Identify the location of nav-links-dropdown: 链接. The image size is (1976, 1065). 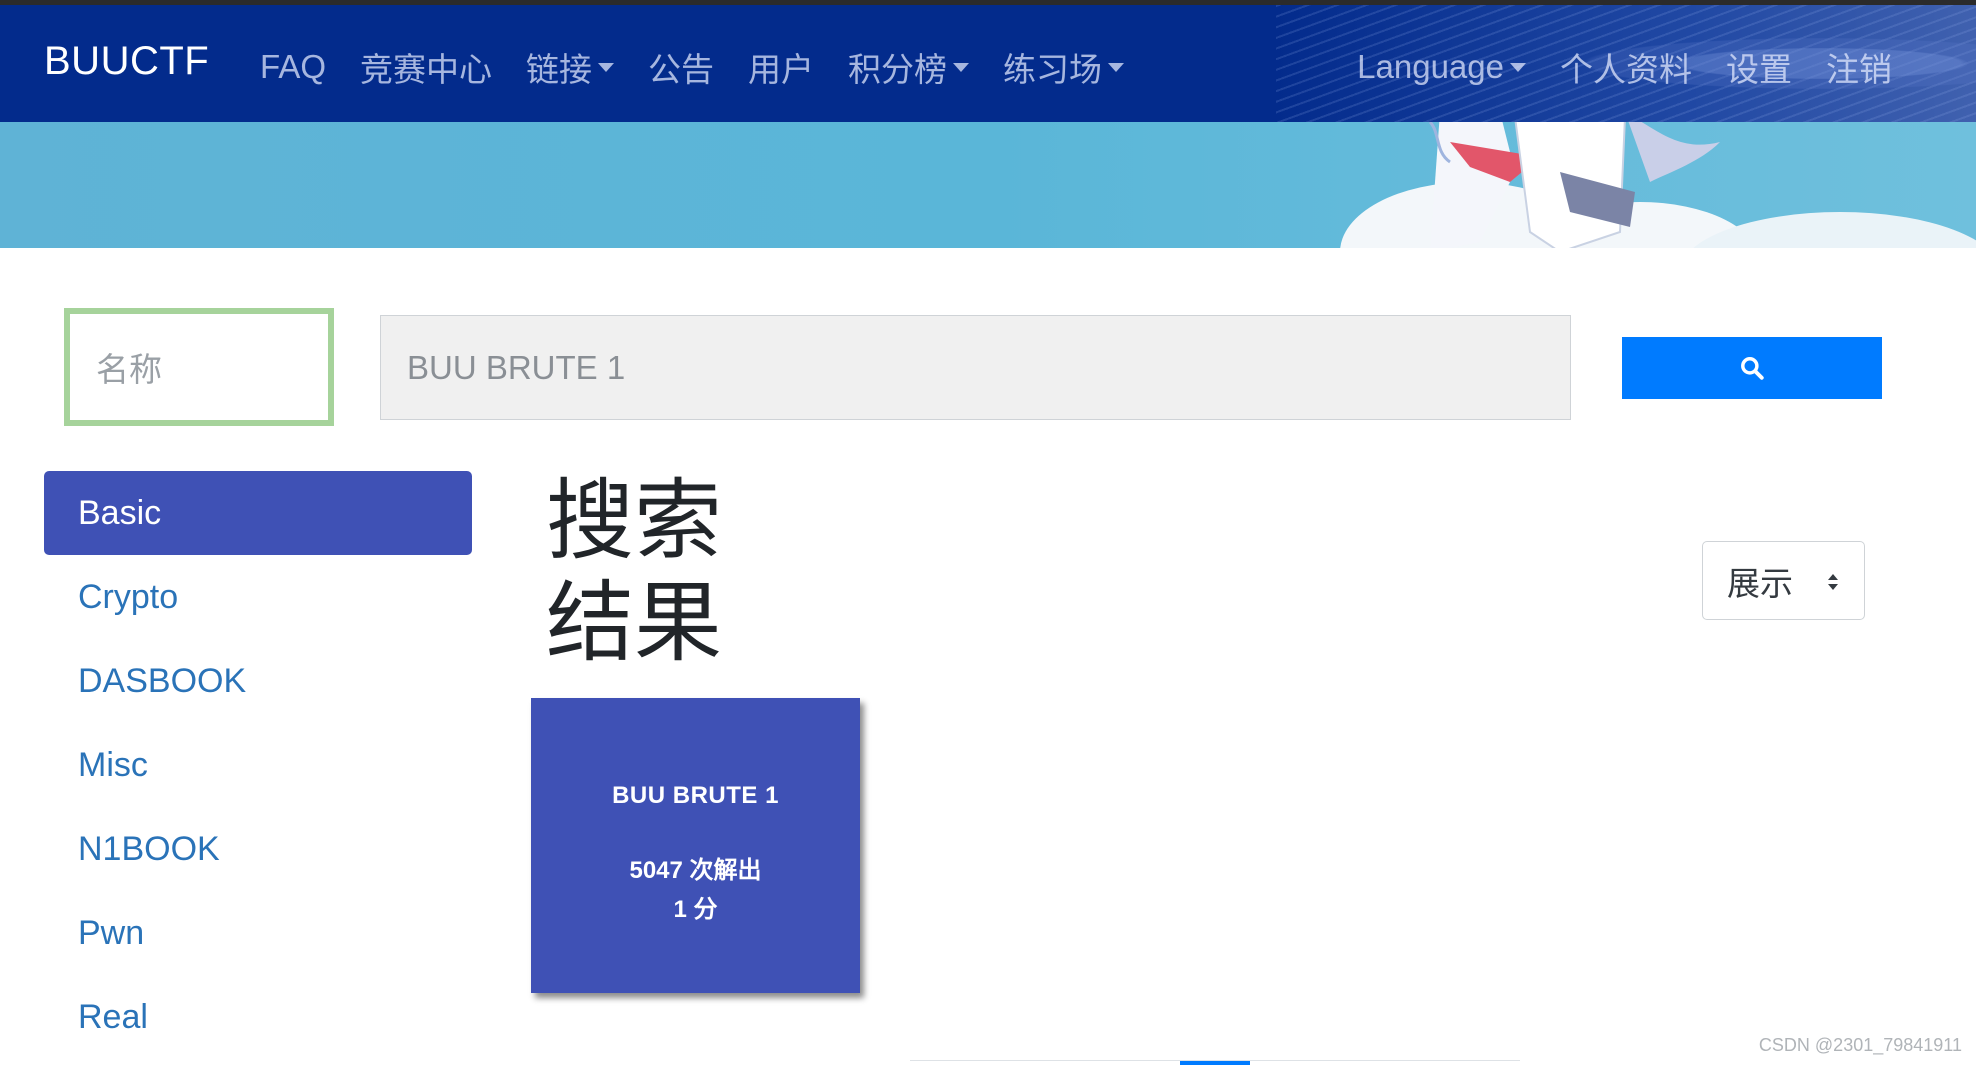
(570, 67).